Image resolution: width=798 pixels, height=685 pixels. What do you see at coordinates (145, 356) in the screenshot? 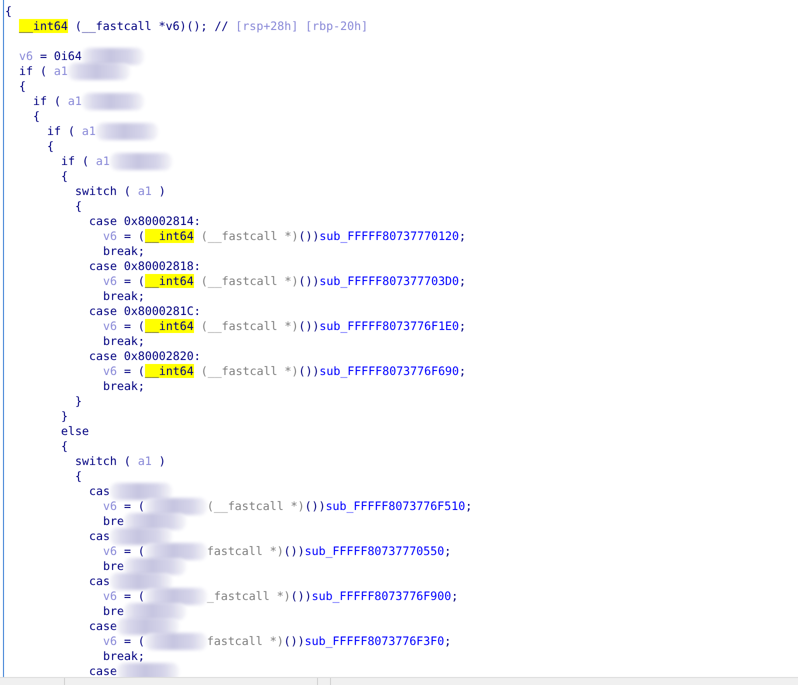
I see `code-text: case 0x80002820:` at bounding box center [145, 356].